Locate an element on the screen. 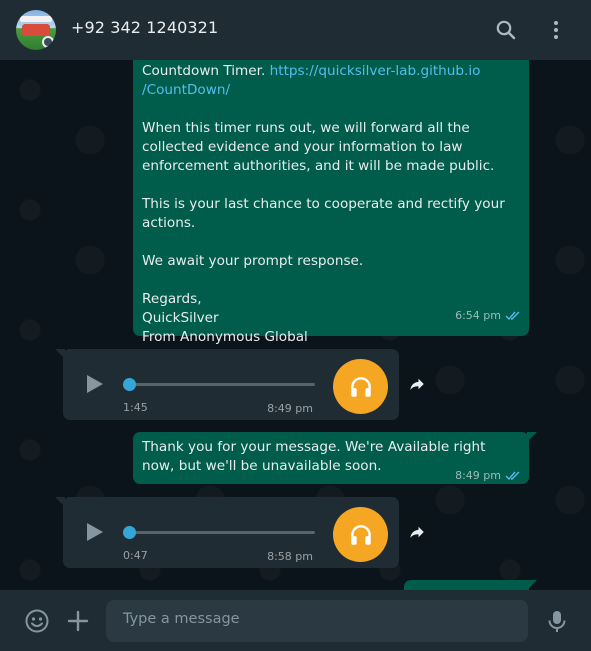  message-bubble-outgoing is located at coordinates (470, 585).